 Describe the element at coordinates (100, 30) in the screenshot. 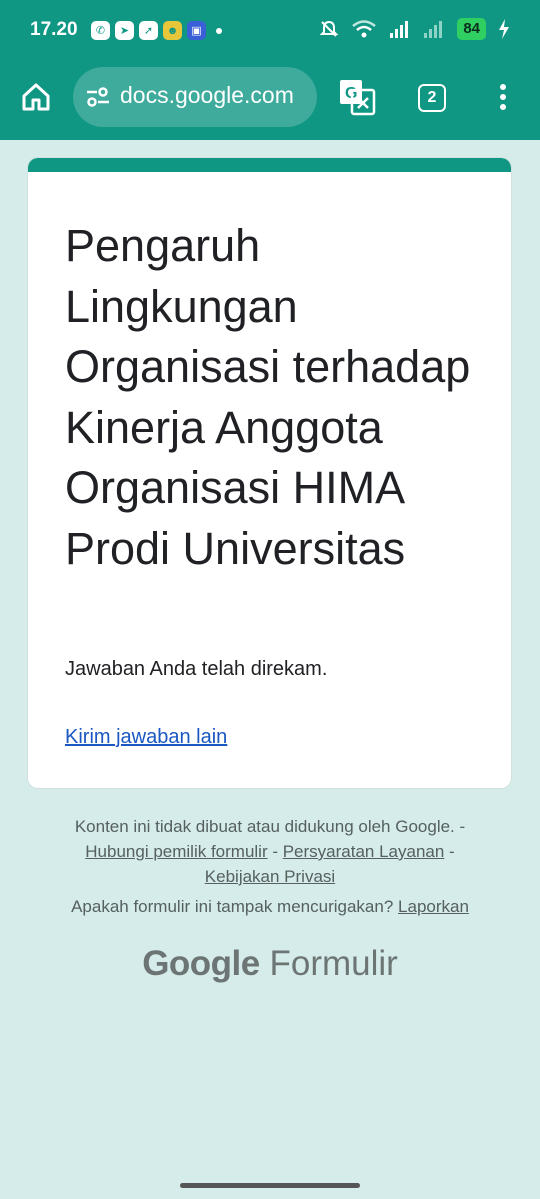

I see `whatsapp-icon: ✆` at that location.